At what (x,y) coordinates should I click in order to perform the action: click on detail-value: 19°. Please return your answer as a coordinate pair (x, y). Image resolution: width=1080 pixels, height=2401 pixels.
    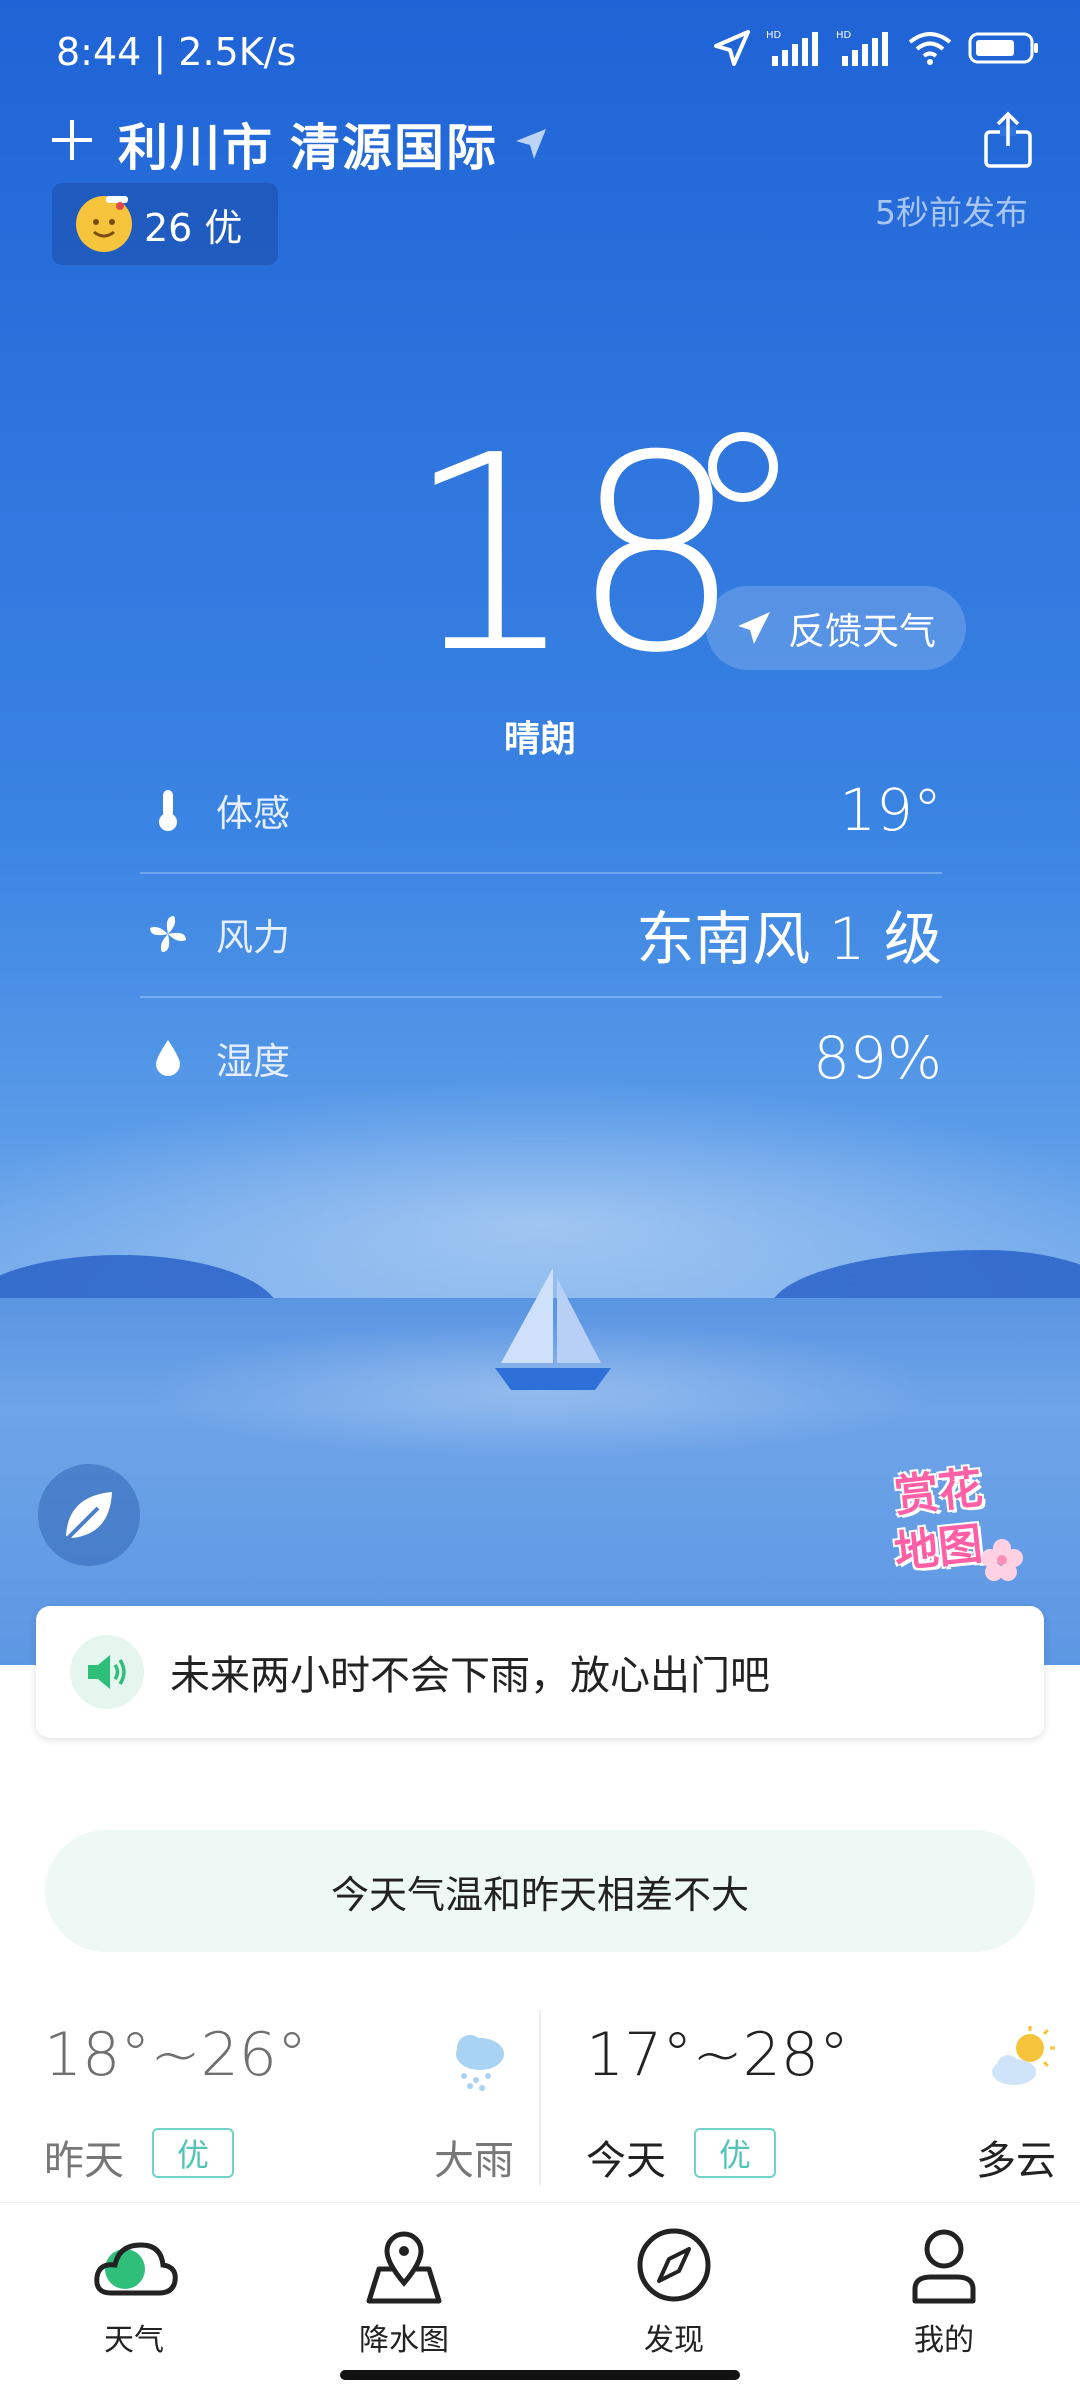
    Looking at the image, I should click on (890, 810).